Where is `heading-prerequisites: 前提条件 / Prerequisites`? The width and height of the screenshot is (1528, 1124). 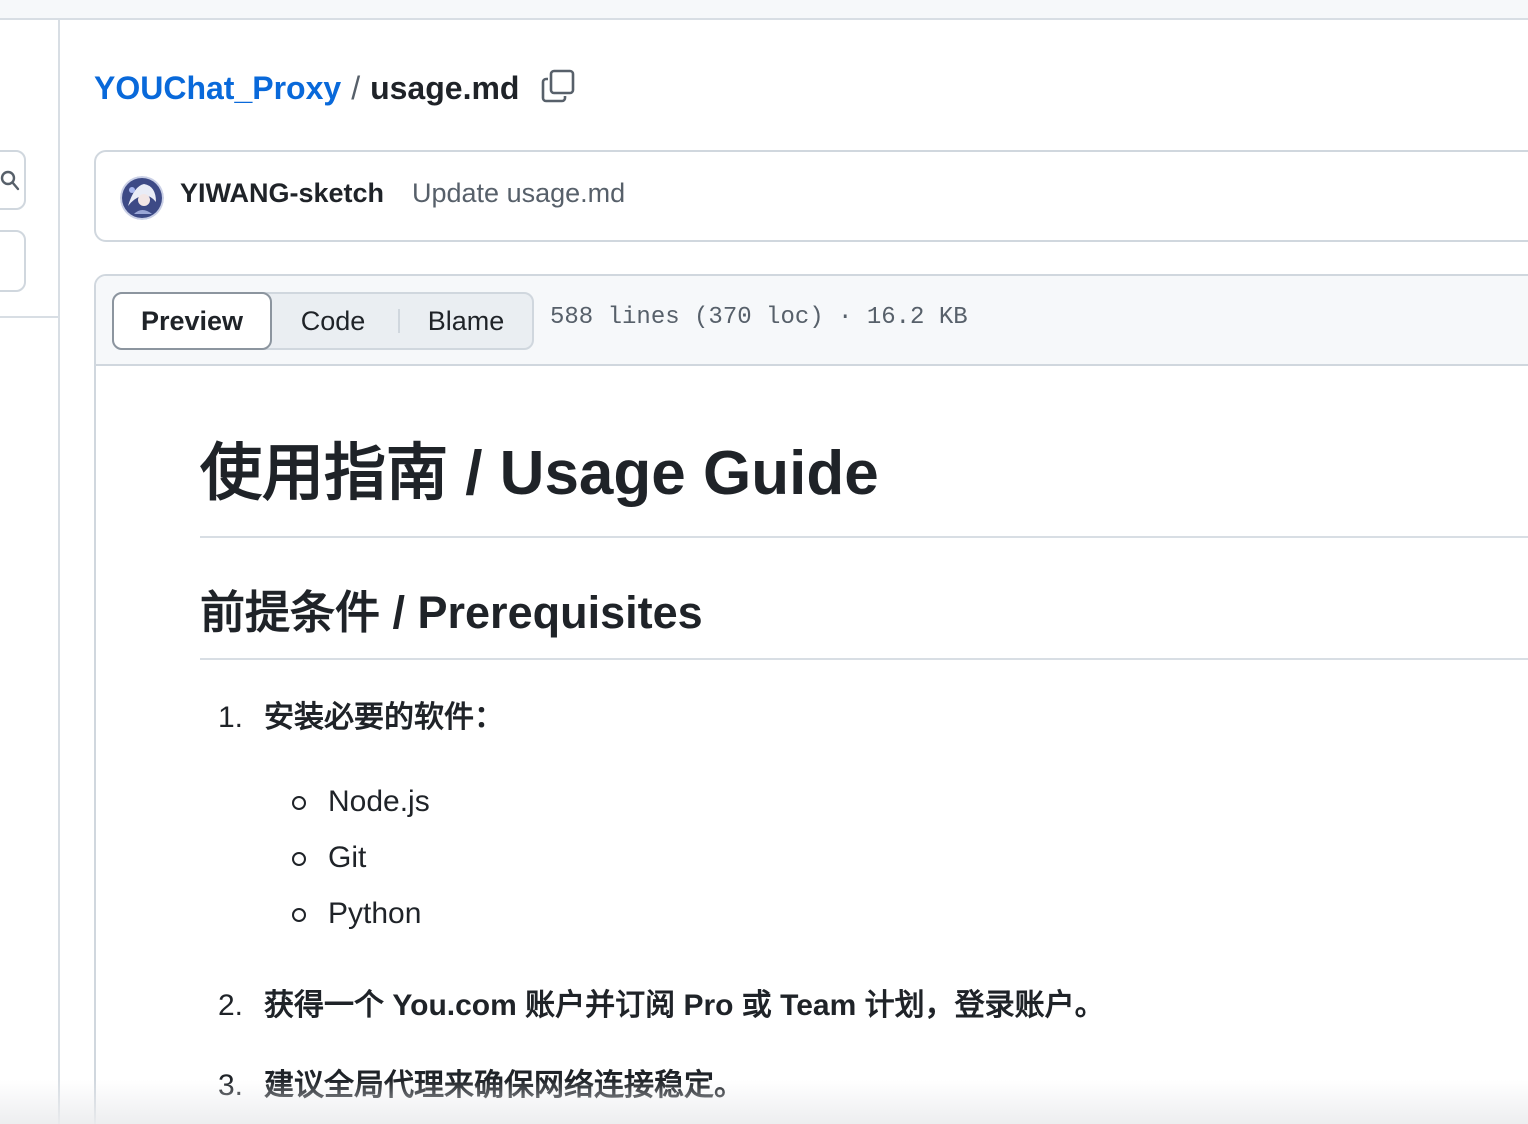
heading-prerequisites: 前提条件 / Prerequisites is located at coordinates (451, 612).